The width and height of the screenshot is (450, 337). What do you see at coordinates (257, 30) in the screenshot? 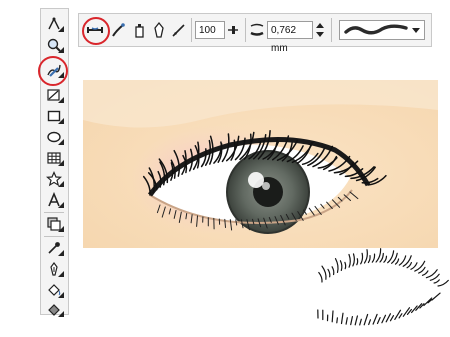
I see `stroke-width-icon` at bounding box center [257, 30].